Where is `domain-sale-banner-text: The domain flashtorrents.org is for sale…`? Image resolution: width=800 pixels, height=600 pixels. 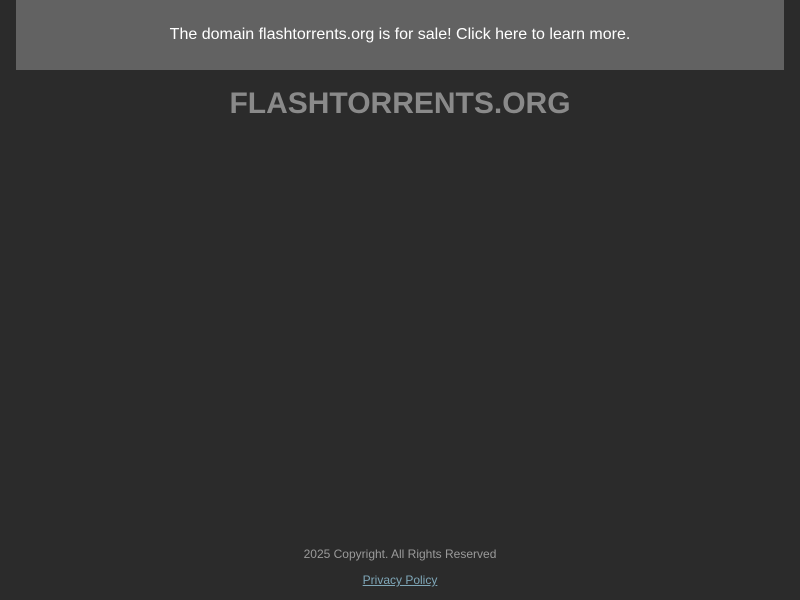 domain-sale-banner-text: The domain flashtorrents.org is for sale… is located at coordinates (400, 35).